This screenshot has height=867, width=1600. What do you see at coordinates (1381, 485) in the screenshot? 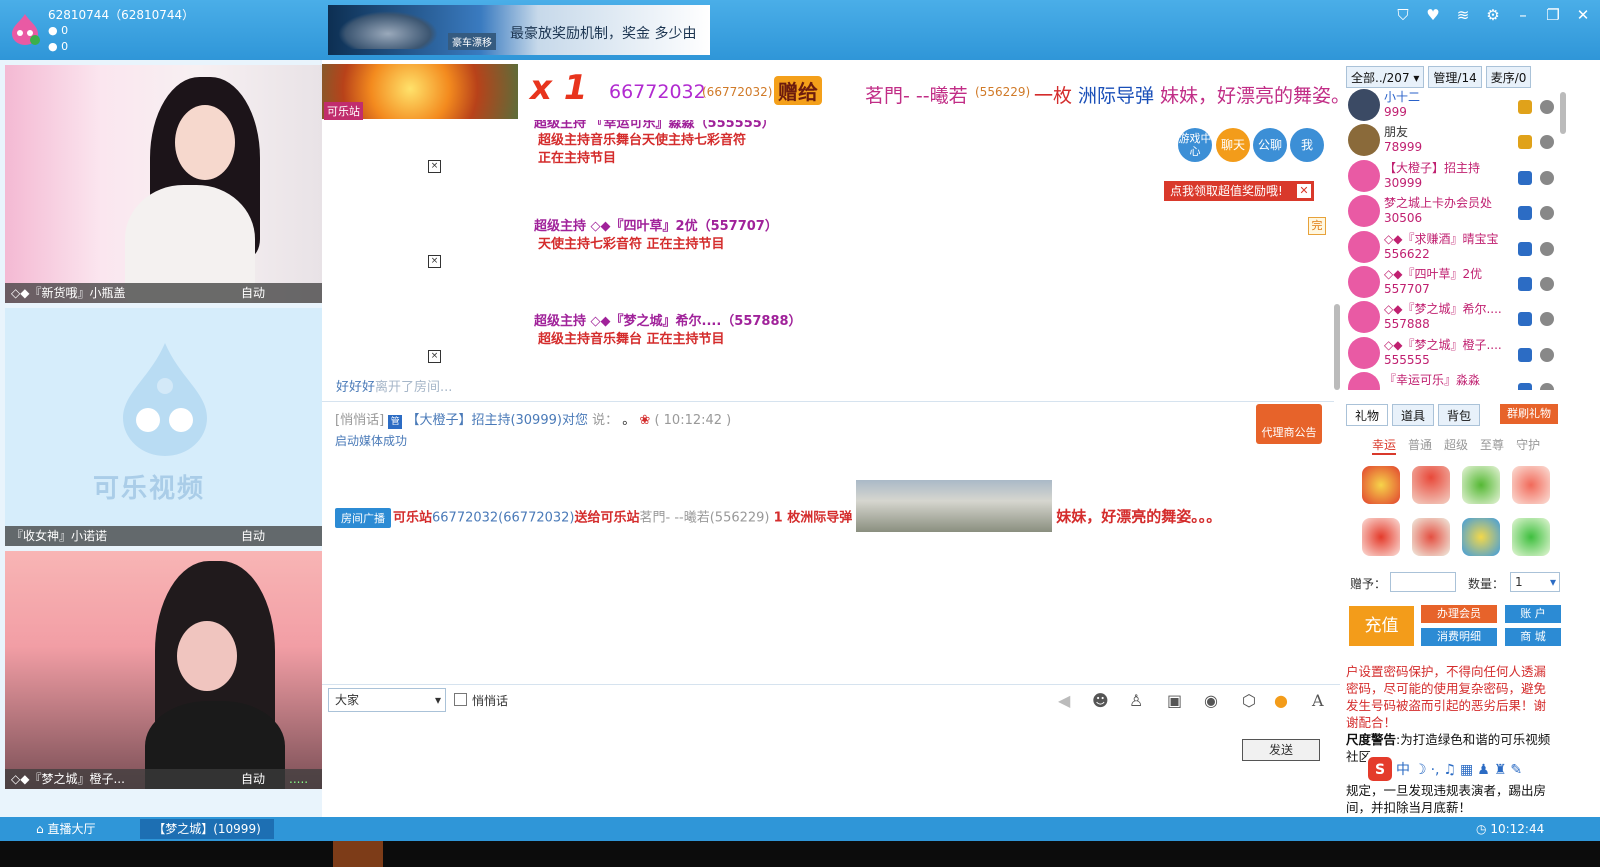
I see `gift-lucky-box-icon` at bounding box center [1381, 485].